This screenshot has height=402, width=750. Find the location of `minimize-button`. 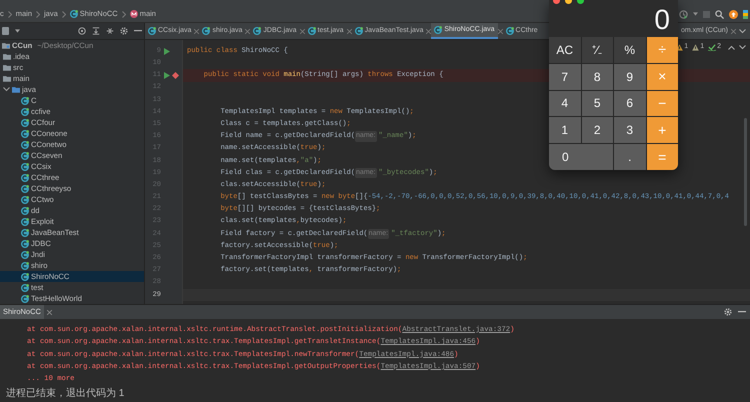

minimize-button is located at coordinates (568, 2).